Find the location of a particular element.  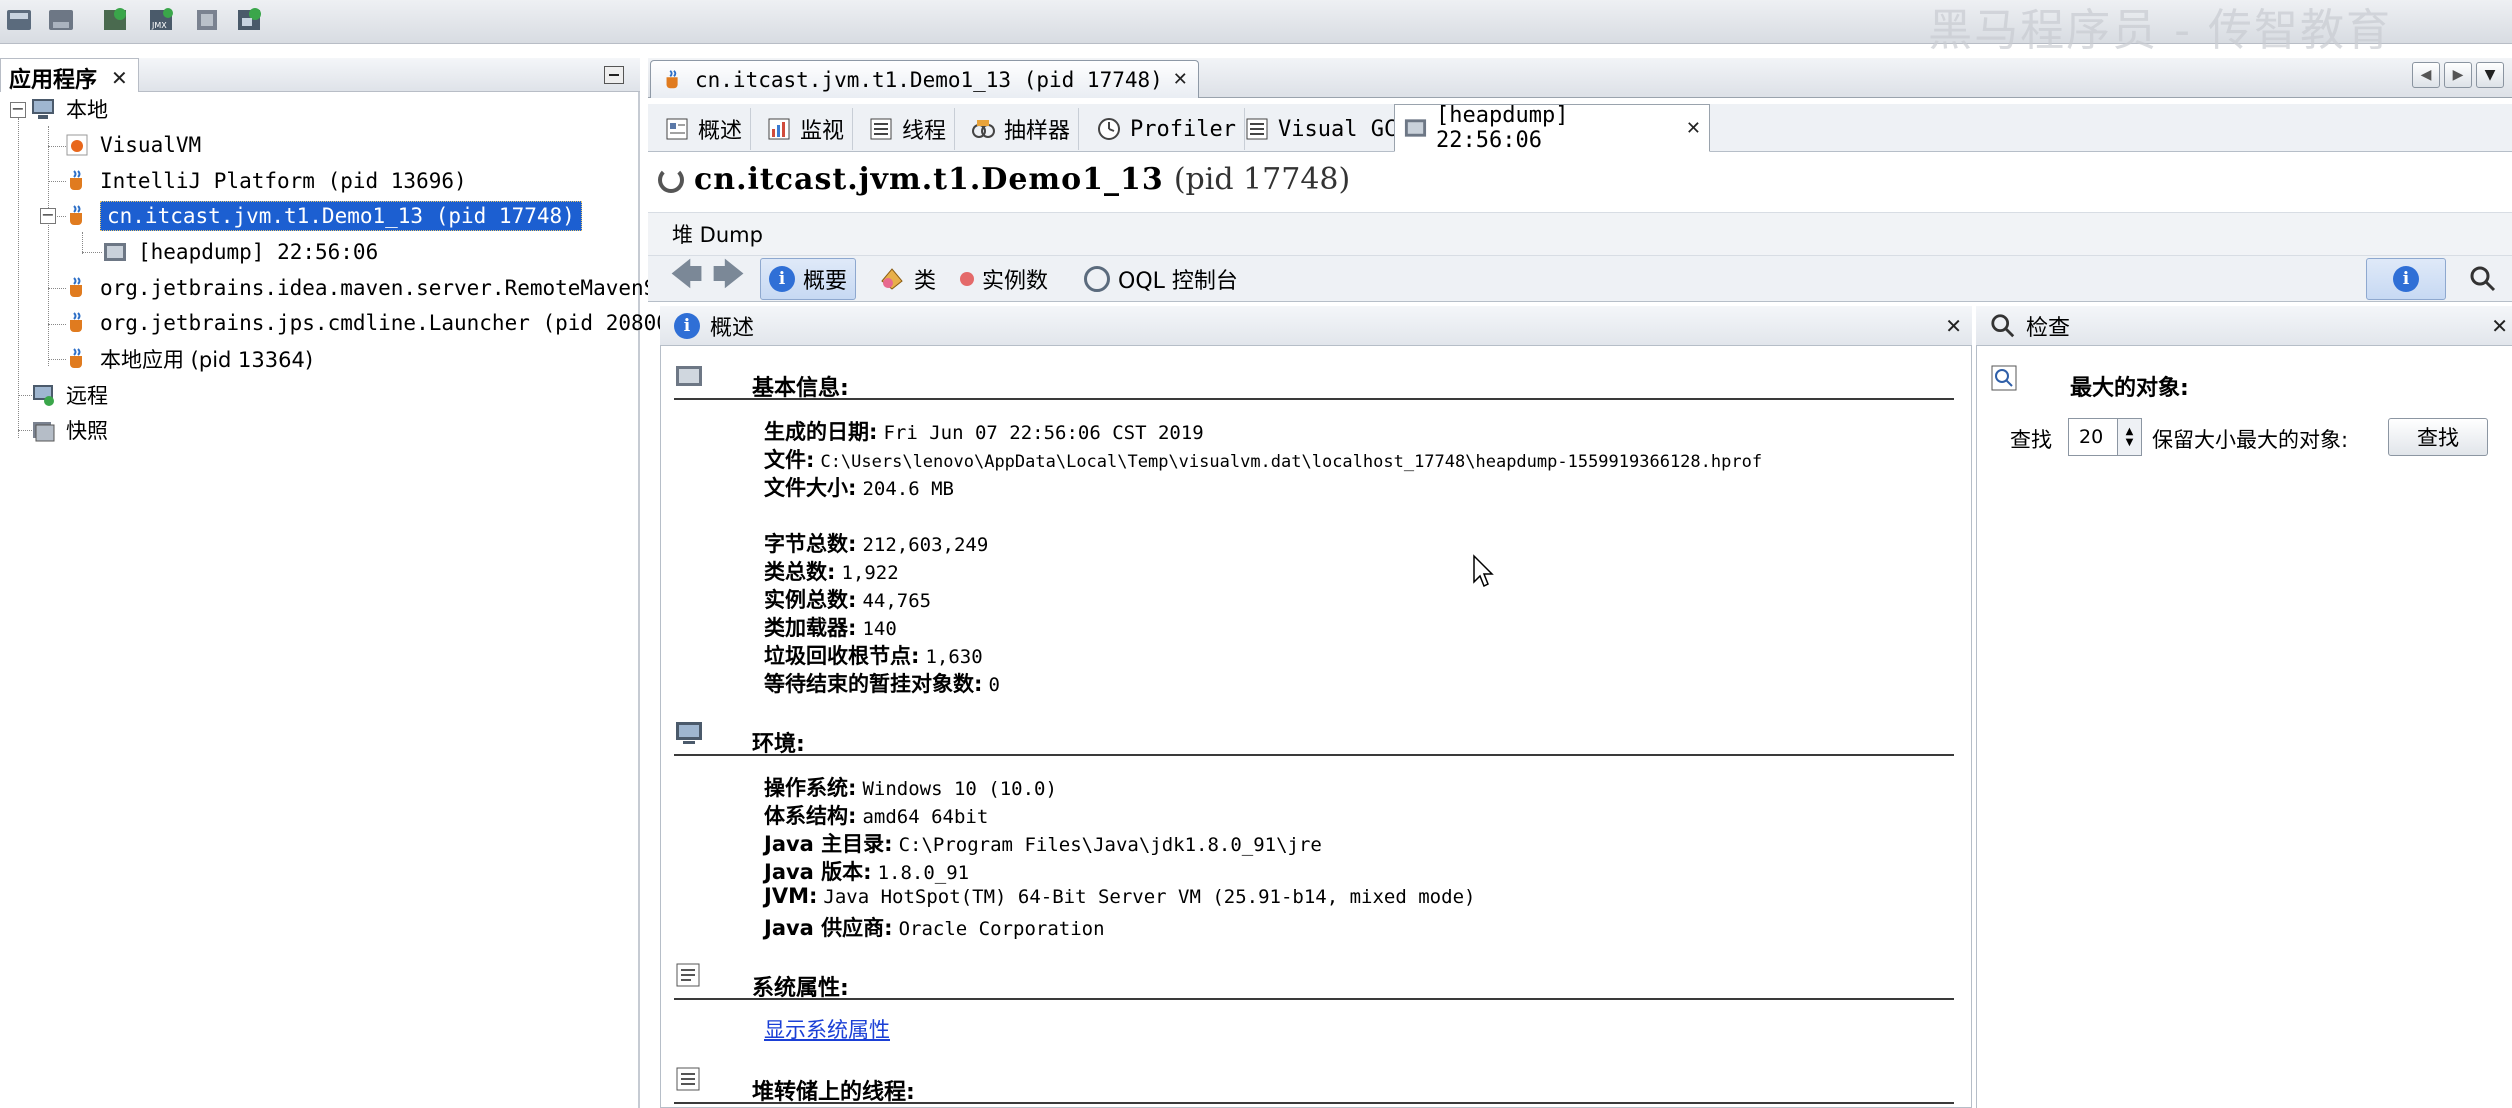

tab-visual-gc: Visual GC is located at coordinates (1321, 129).